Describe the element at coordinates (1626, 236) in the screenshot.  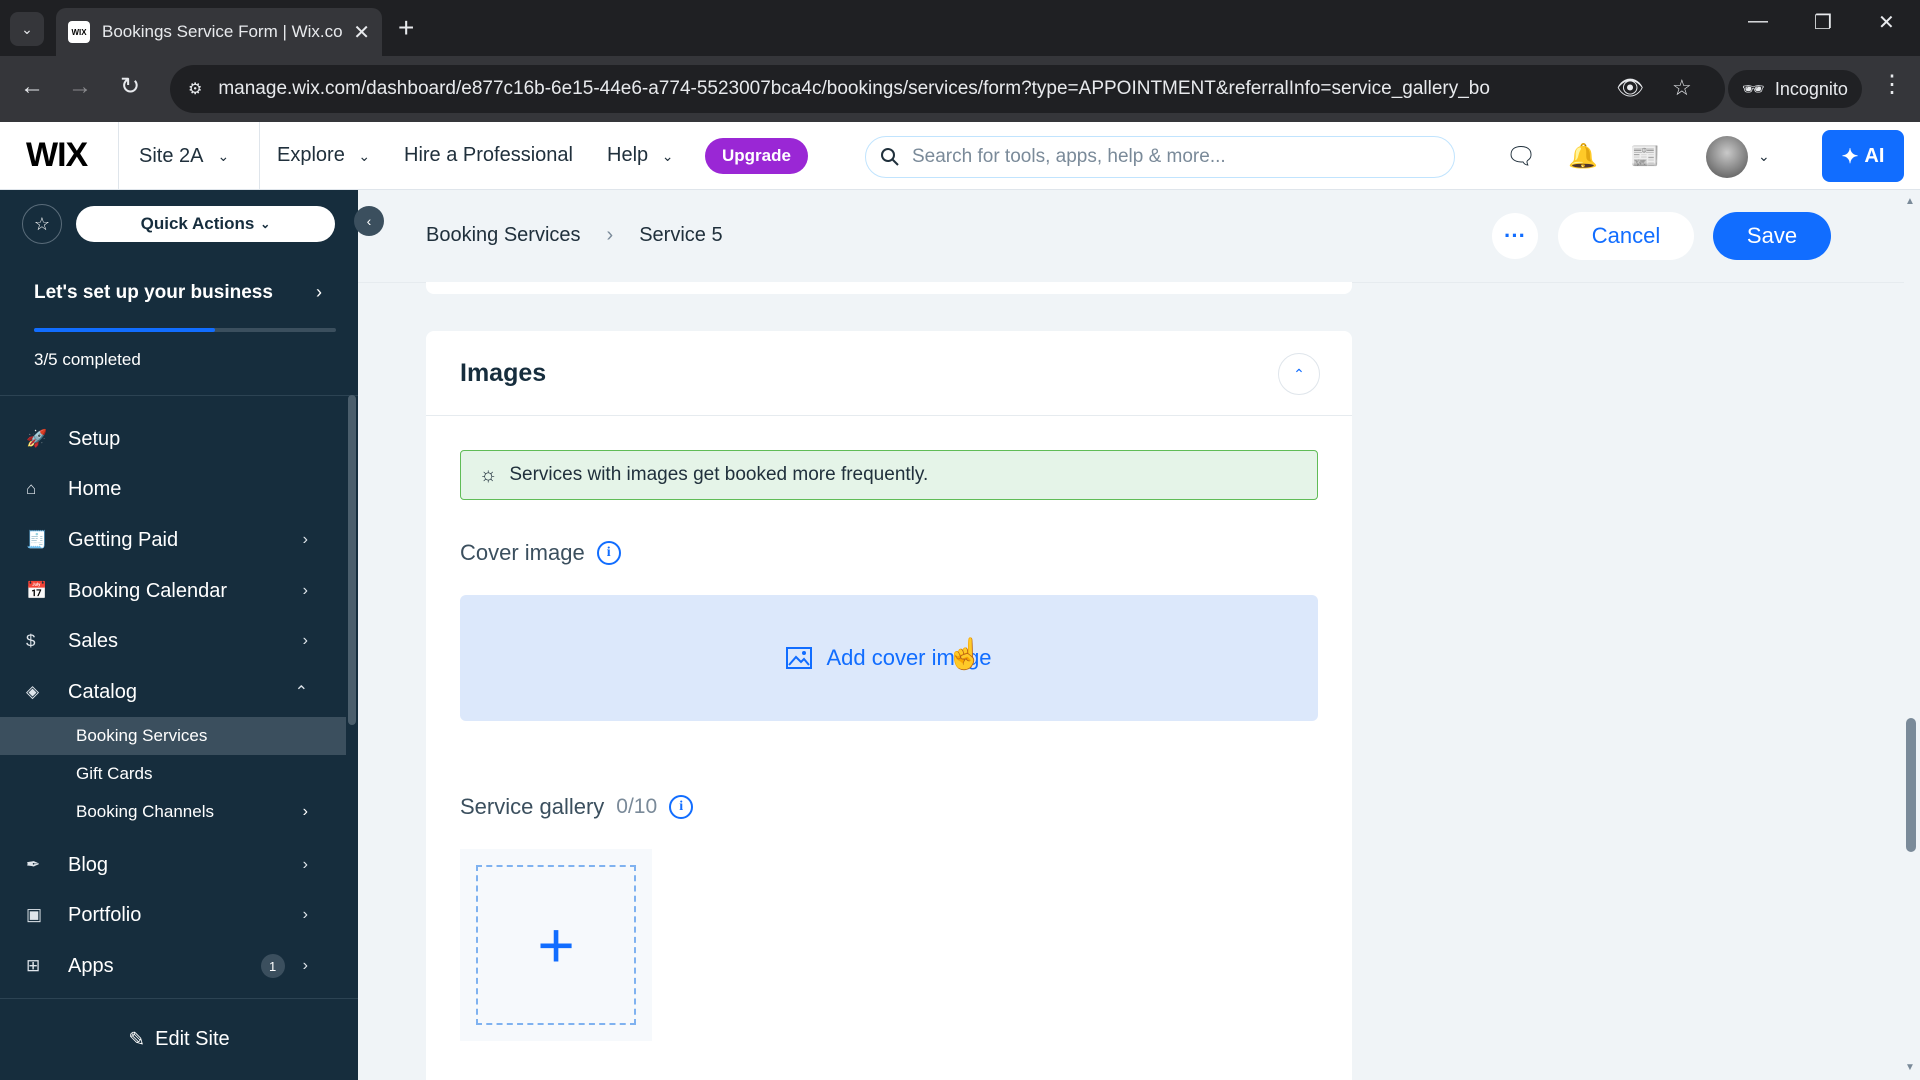
I see `cancel-button: Cancel` at that location.